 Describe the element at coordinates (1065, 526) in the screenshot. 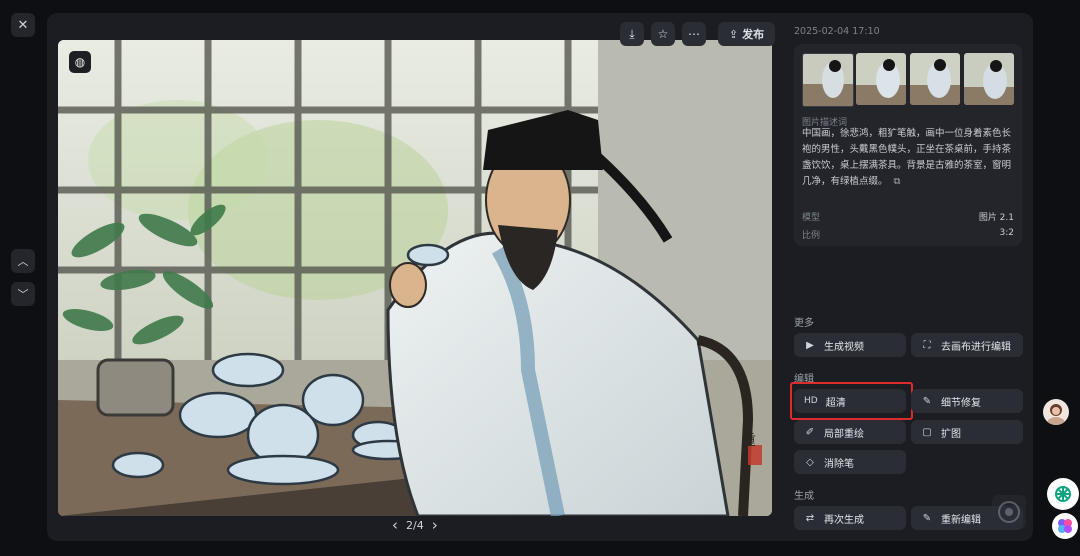

I see `ai-app-icon` at that location.